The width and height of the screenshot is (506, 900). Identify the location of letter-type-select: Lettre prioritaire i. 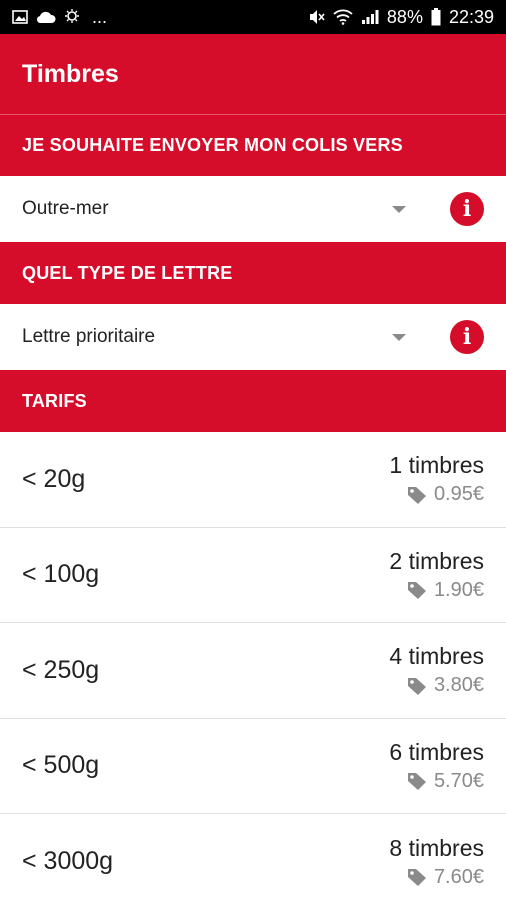
(253, 337).